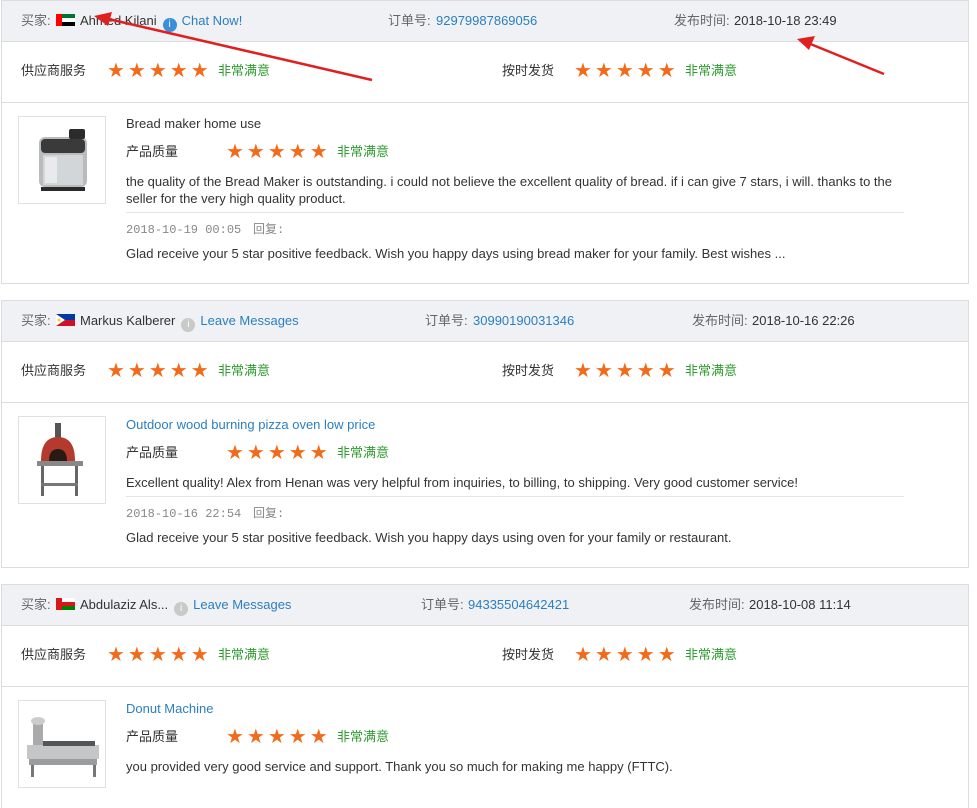 This screenshot has width=977, height=808. I want to click on order-number: 92979987869056, so click(486, 21).